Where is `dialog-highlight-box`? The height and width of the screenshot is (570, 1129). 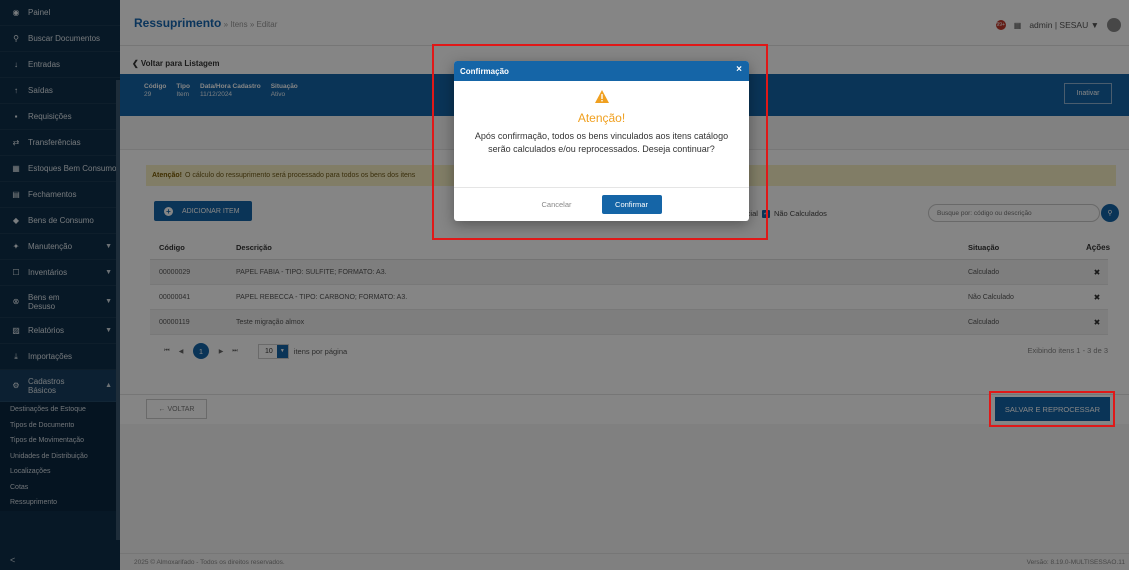
dialog-highlight-box is located at coordinates (600, 142).